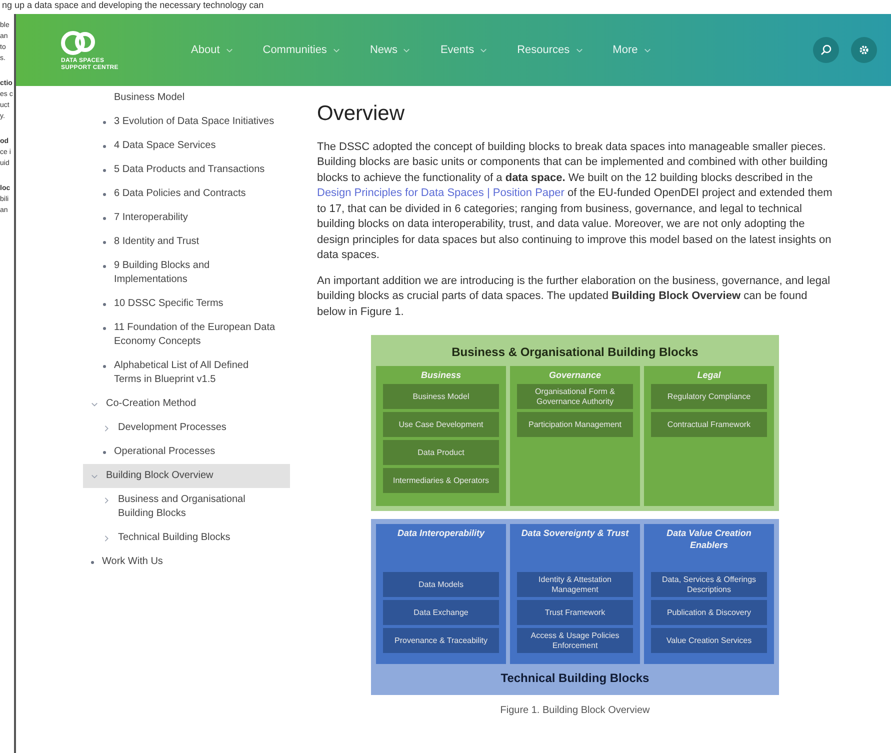 The image size is (891, 753). Describe the element at coordinates (709, 640) in the screenshot. I see `building-block: Value Creation Services` at that location.